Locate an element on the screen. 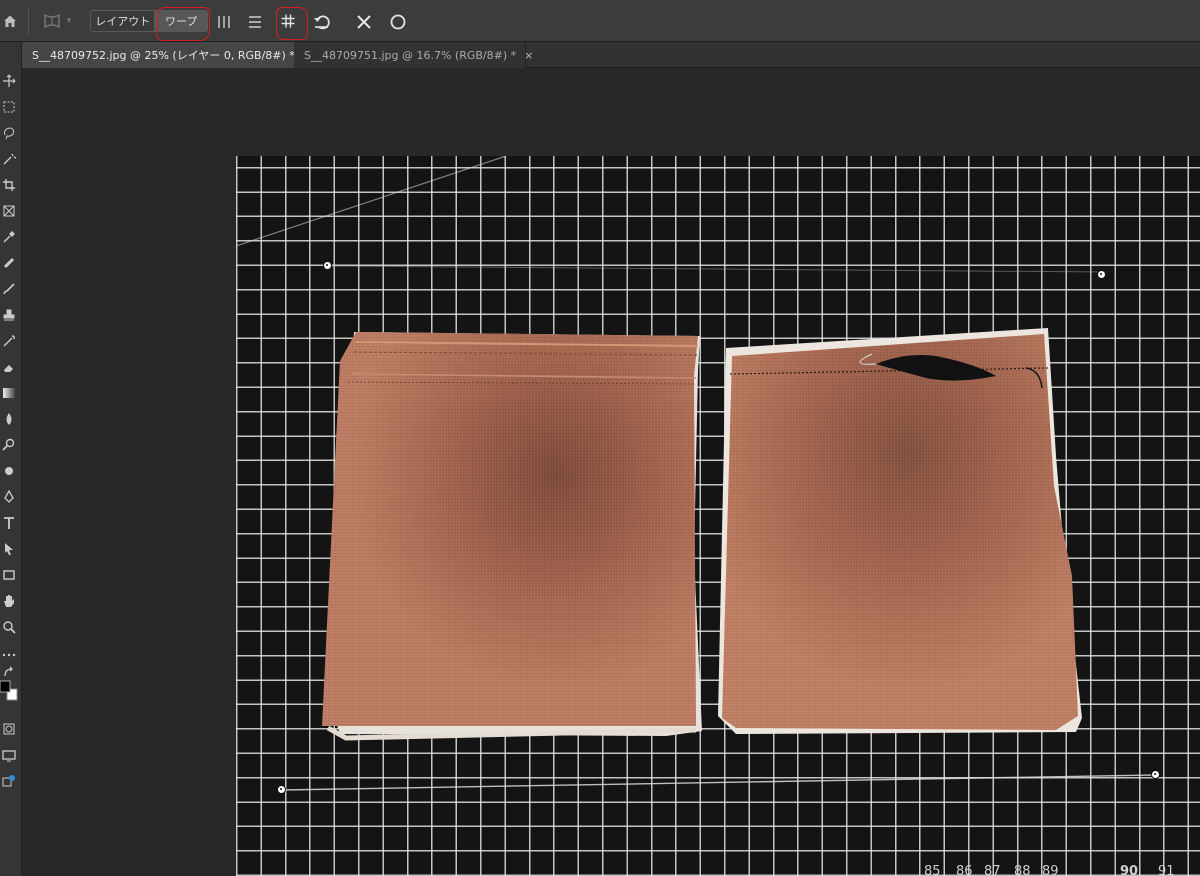 Image resolution: width=1200 pixels, height=876 pixels. home-icon is located at coordinates (10, 21).